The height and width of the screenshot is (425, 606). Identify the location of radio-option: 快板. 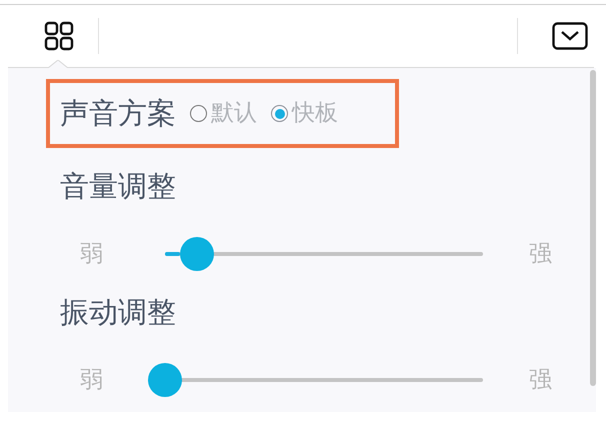
(304, 113).